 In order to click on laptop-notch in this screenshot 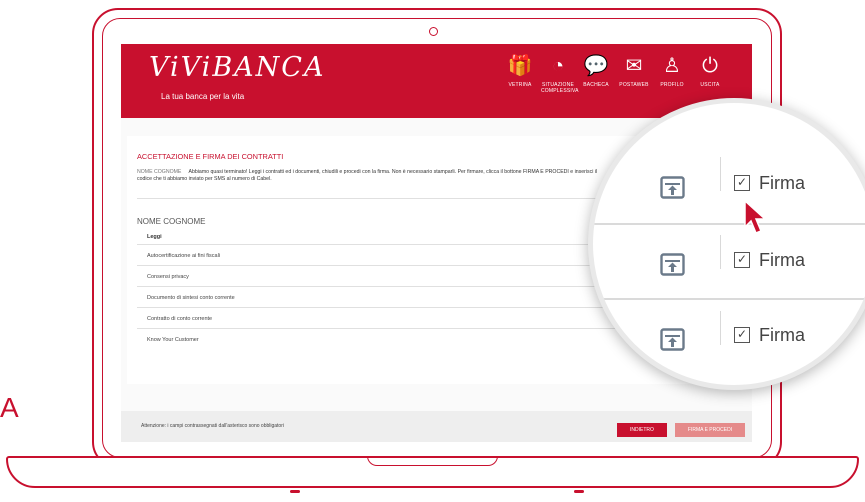, I will do `click(432, 461)`.